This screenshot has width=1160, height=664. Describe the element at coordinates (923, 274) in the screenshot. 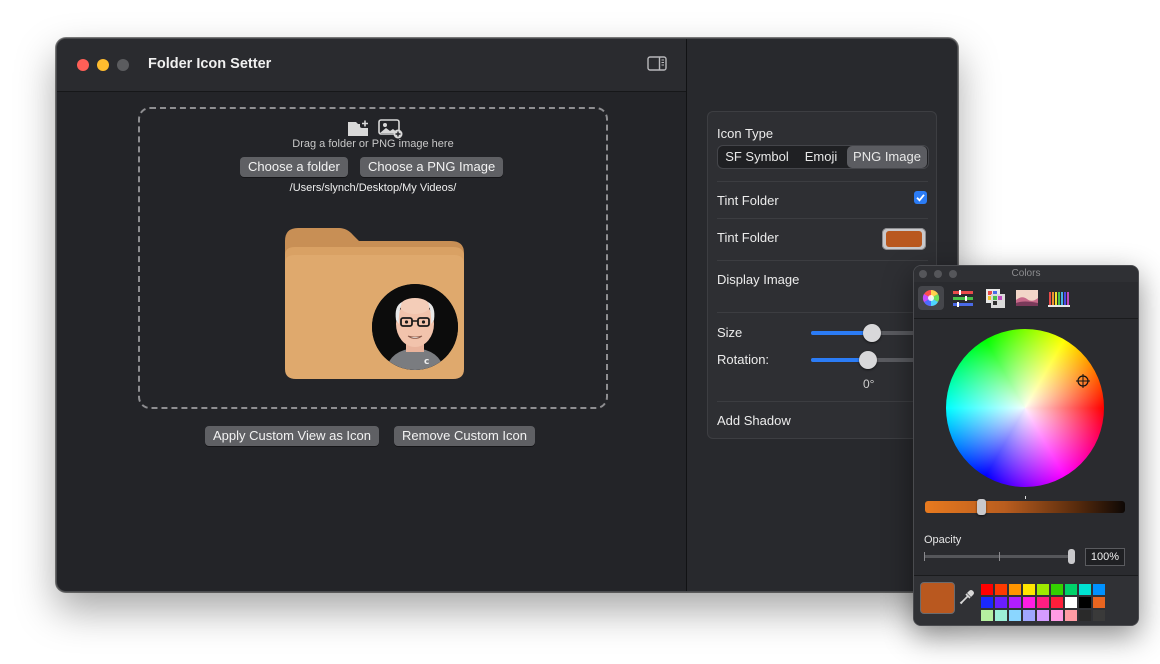

I see `colors-close-button` at that location.